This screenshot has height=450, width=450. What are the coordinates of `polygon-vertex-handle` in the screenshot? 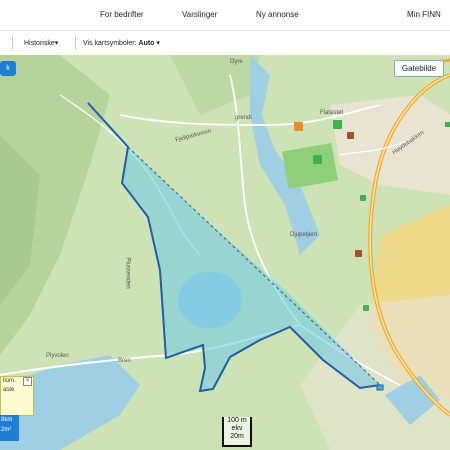 It's located at (380, 387).